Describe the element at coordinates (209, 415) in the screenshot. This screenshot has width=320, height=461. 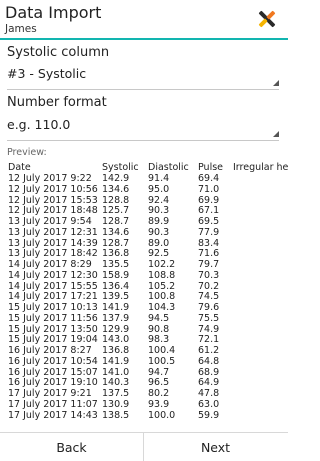
I see `table-cell: 59.9` at that location.